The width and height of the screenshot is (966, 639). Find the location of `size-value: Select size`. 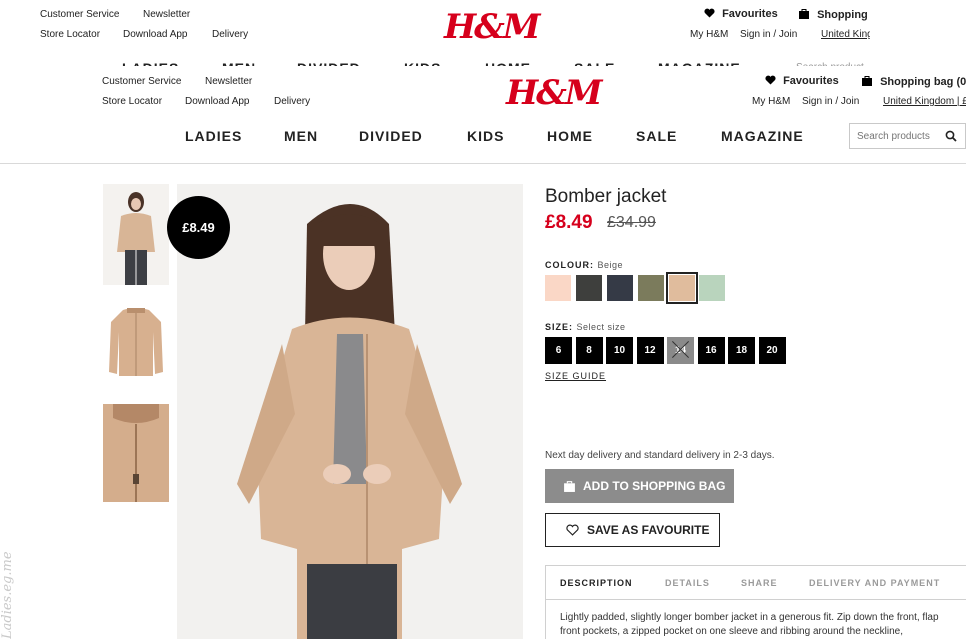

size-value: Select size is located at coordinates (601, 327).